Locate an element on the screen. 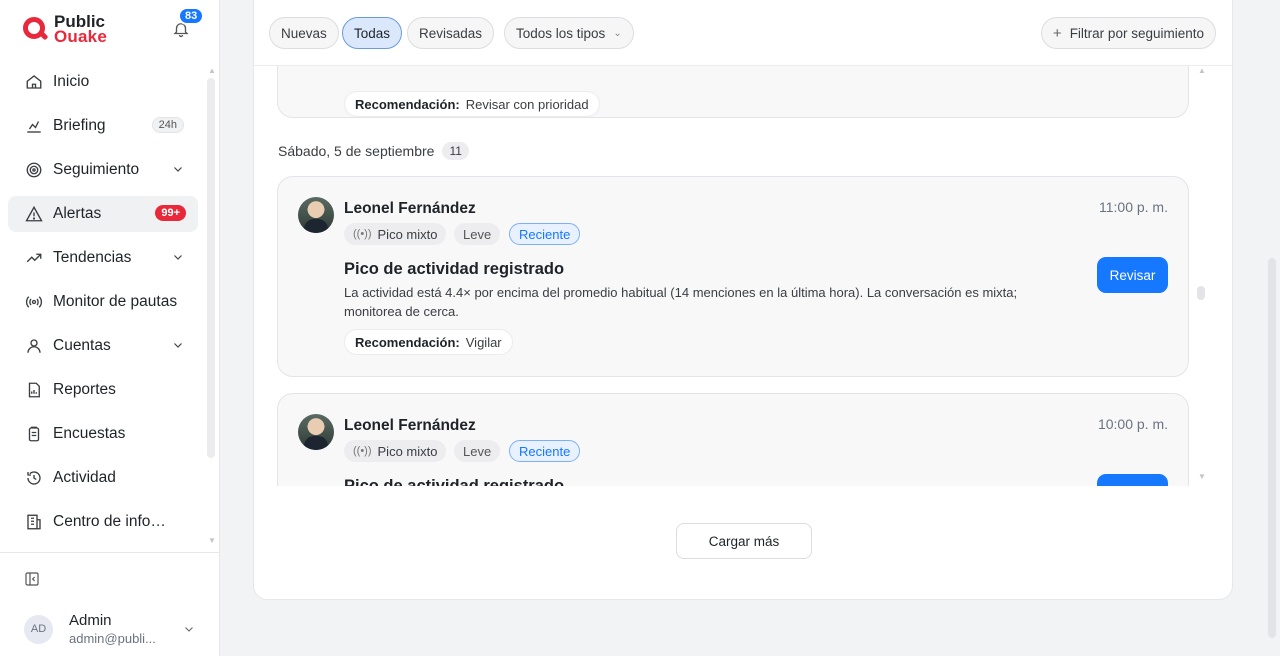  type-select-label: Todos los tipos is located at coordinates (561, 33).